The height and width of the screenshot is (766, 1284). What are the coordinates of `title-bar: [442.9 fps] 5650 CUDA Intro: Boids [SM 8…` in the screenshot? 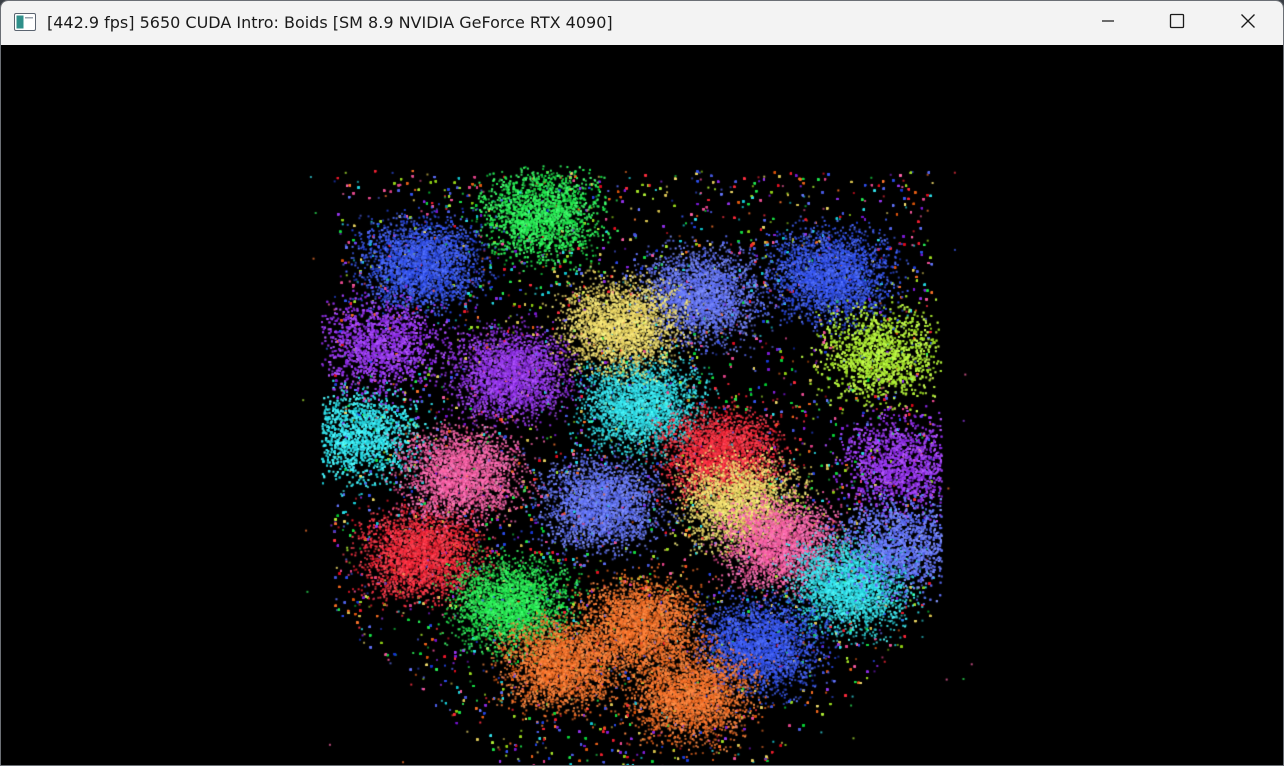 It's located at (642, 23).